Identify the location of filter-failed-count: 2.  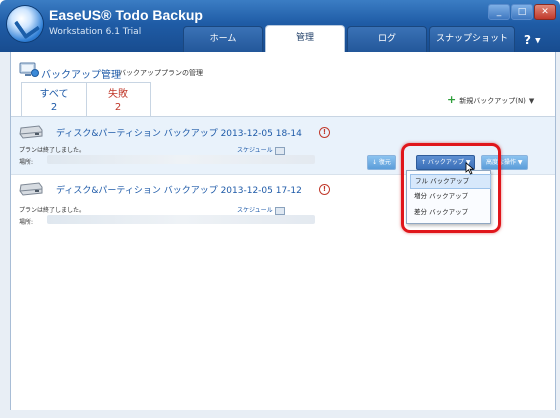
(118, 107).